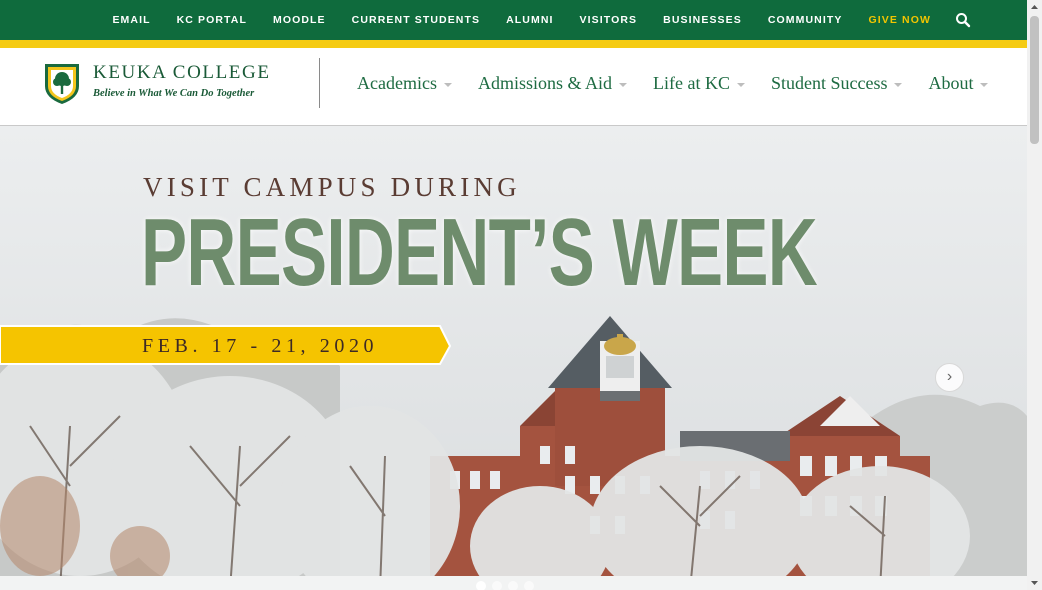 The width and height of the screenshot is (1042, 590). I want to click on nav-admissions-aid: Admissions & Aid, so click(552, 83).